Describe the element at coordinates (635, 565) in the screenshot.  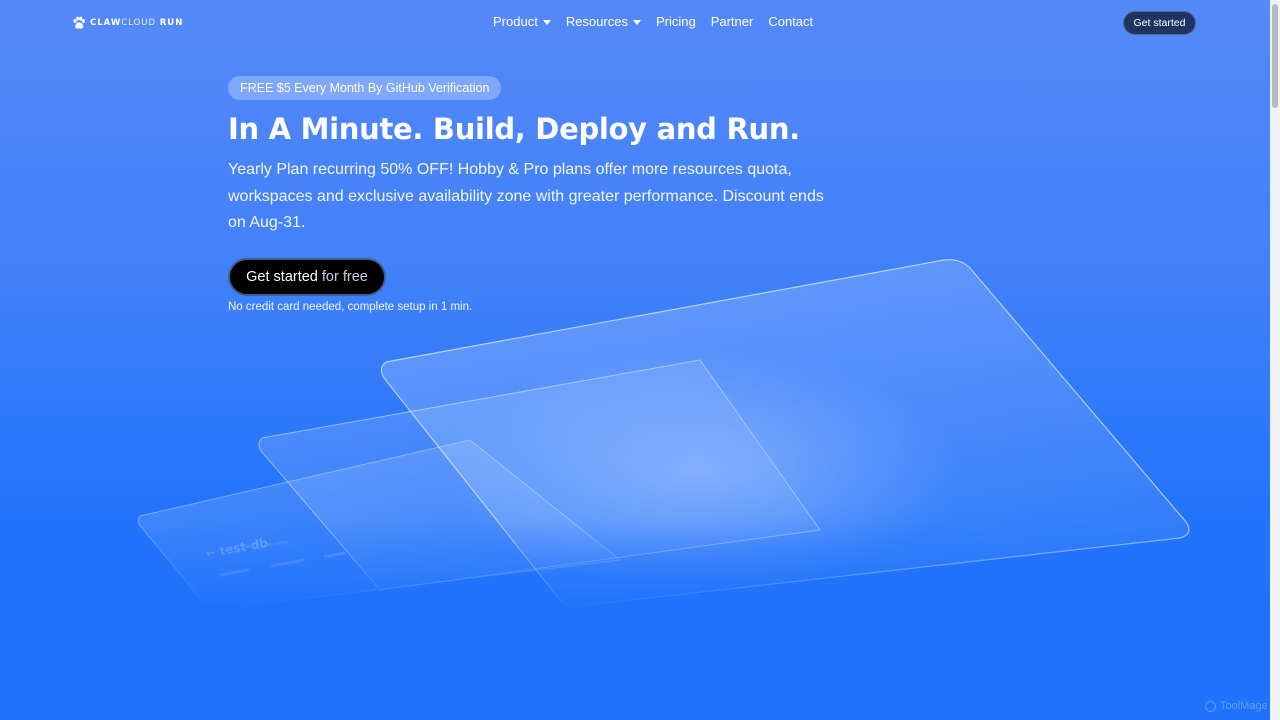
I see `preview-fade` at that location.